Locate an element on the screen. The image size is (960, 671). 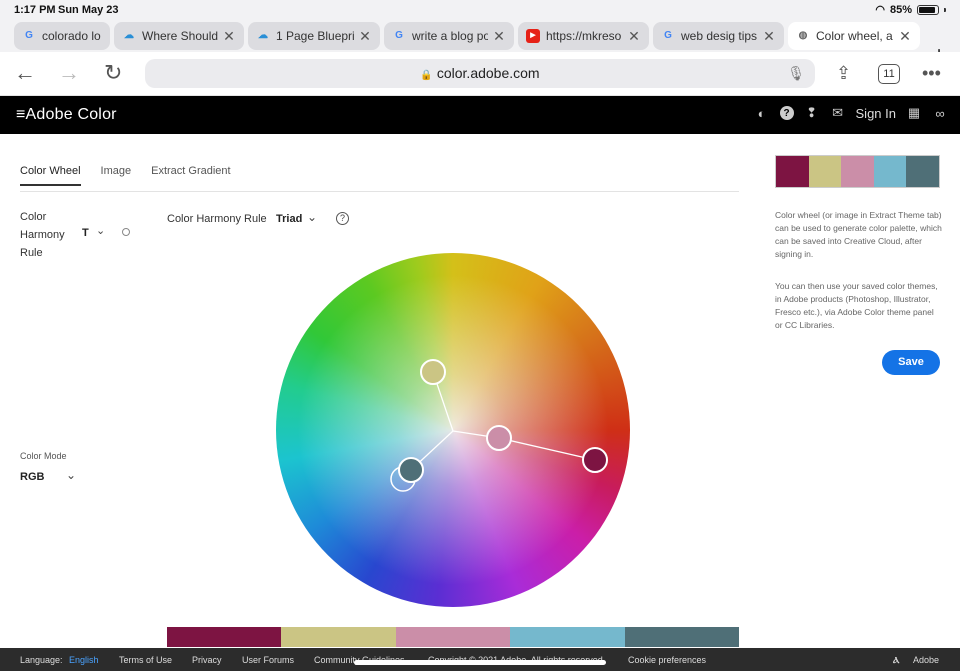
url-text: color.adobe.com is located at coordinates (488, 73).